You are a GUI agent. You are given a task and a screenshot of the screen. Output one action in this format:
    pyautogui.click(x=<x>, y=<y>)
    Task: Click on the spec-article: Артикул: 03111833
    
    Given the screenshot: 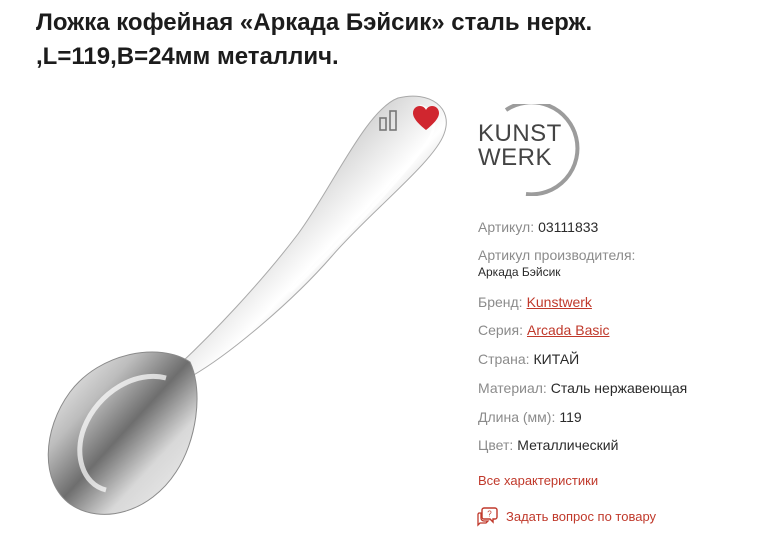 What is the action you would take?
    pyautogui.click(x=538, y=227)
    